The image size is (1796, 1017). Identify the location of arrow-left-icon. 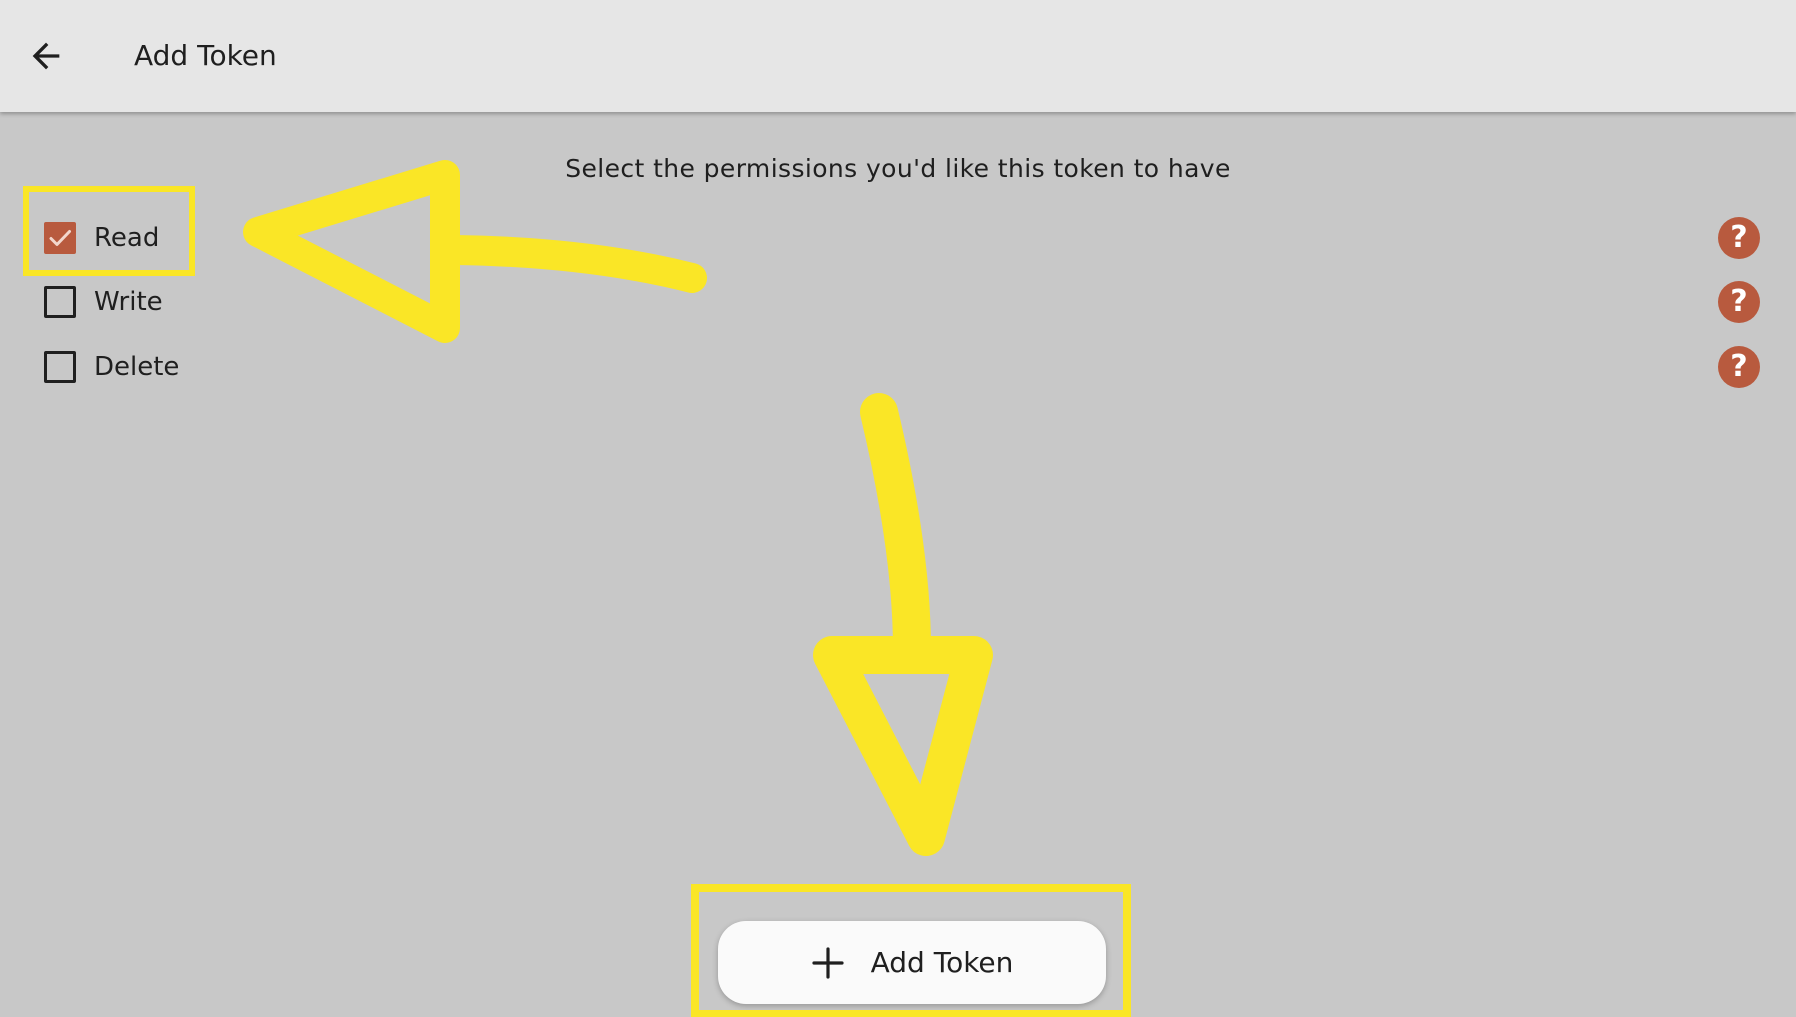
(46, 56).